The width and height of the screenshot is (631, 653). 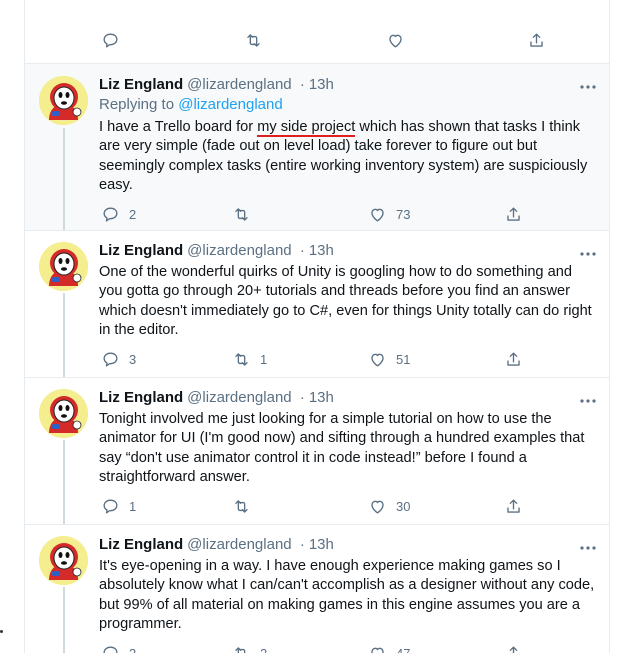 I want to click on retweet-button: 2, so click(x=249, y=647).